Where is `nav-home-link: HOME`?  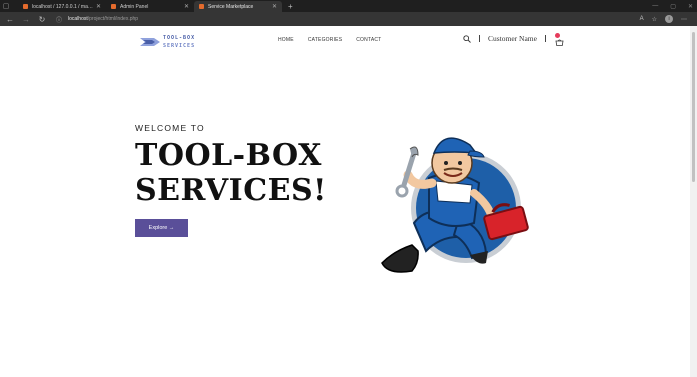 nav-home-link: HOME is located at coordinates (286, 40).